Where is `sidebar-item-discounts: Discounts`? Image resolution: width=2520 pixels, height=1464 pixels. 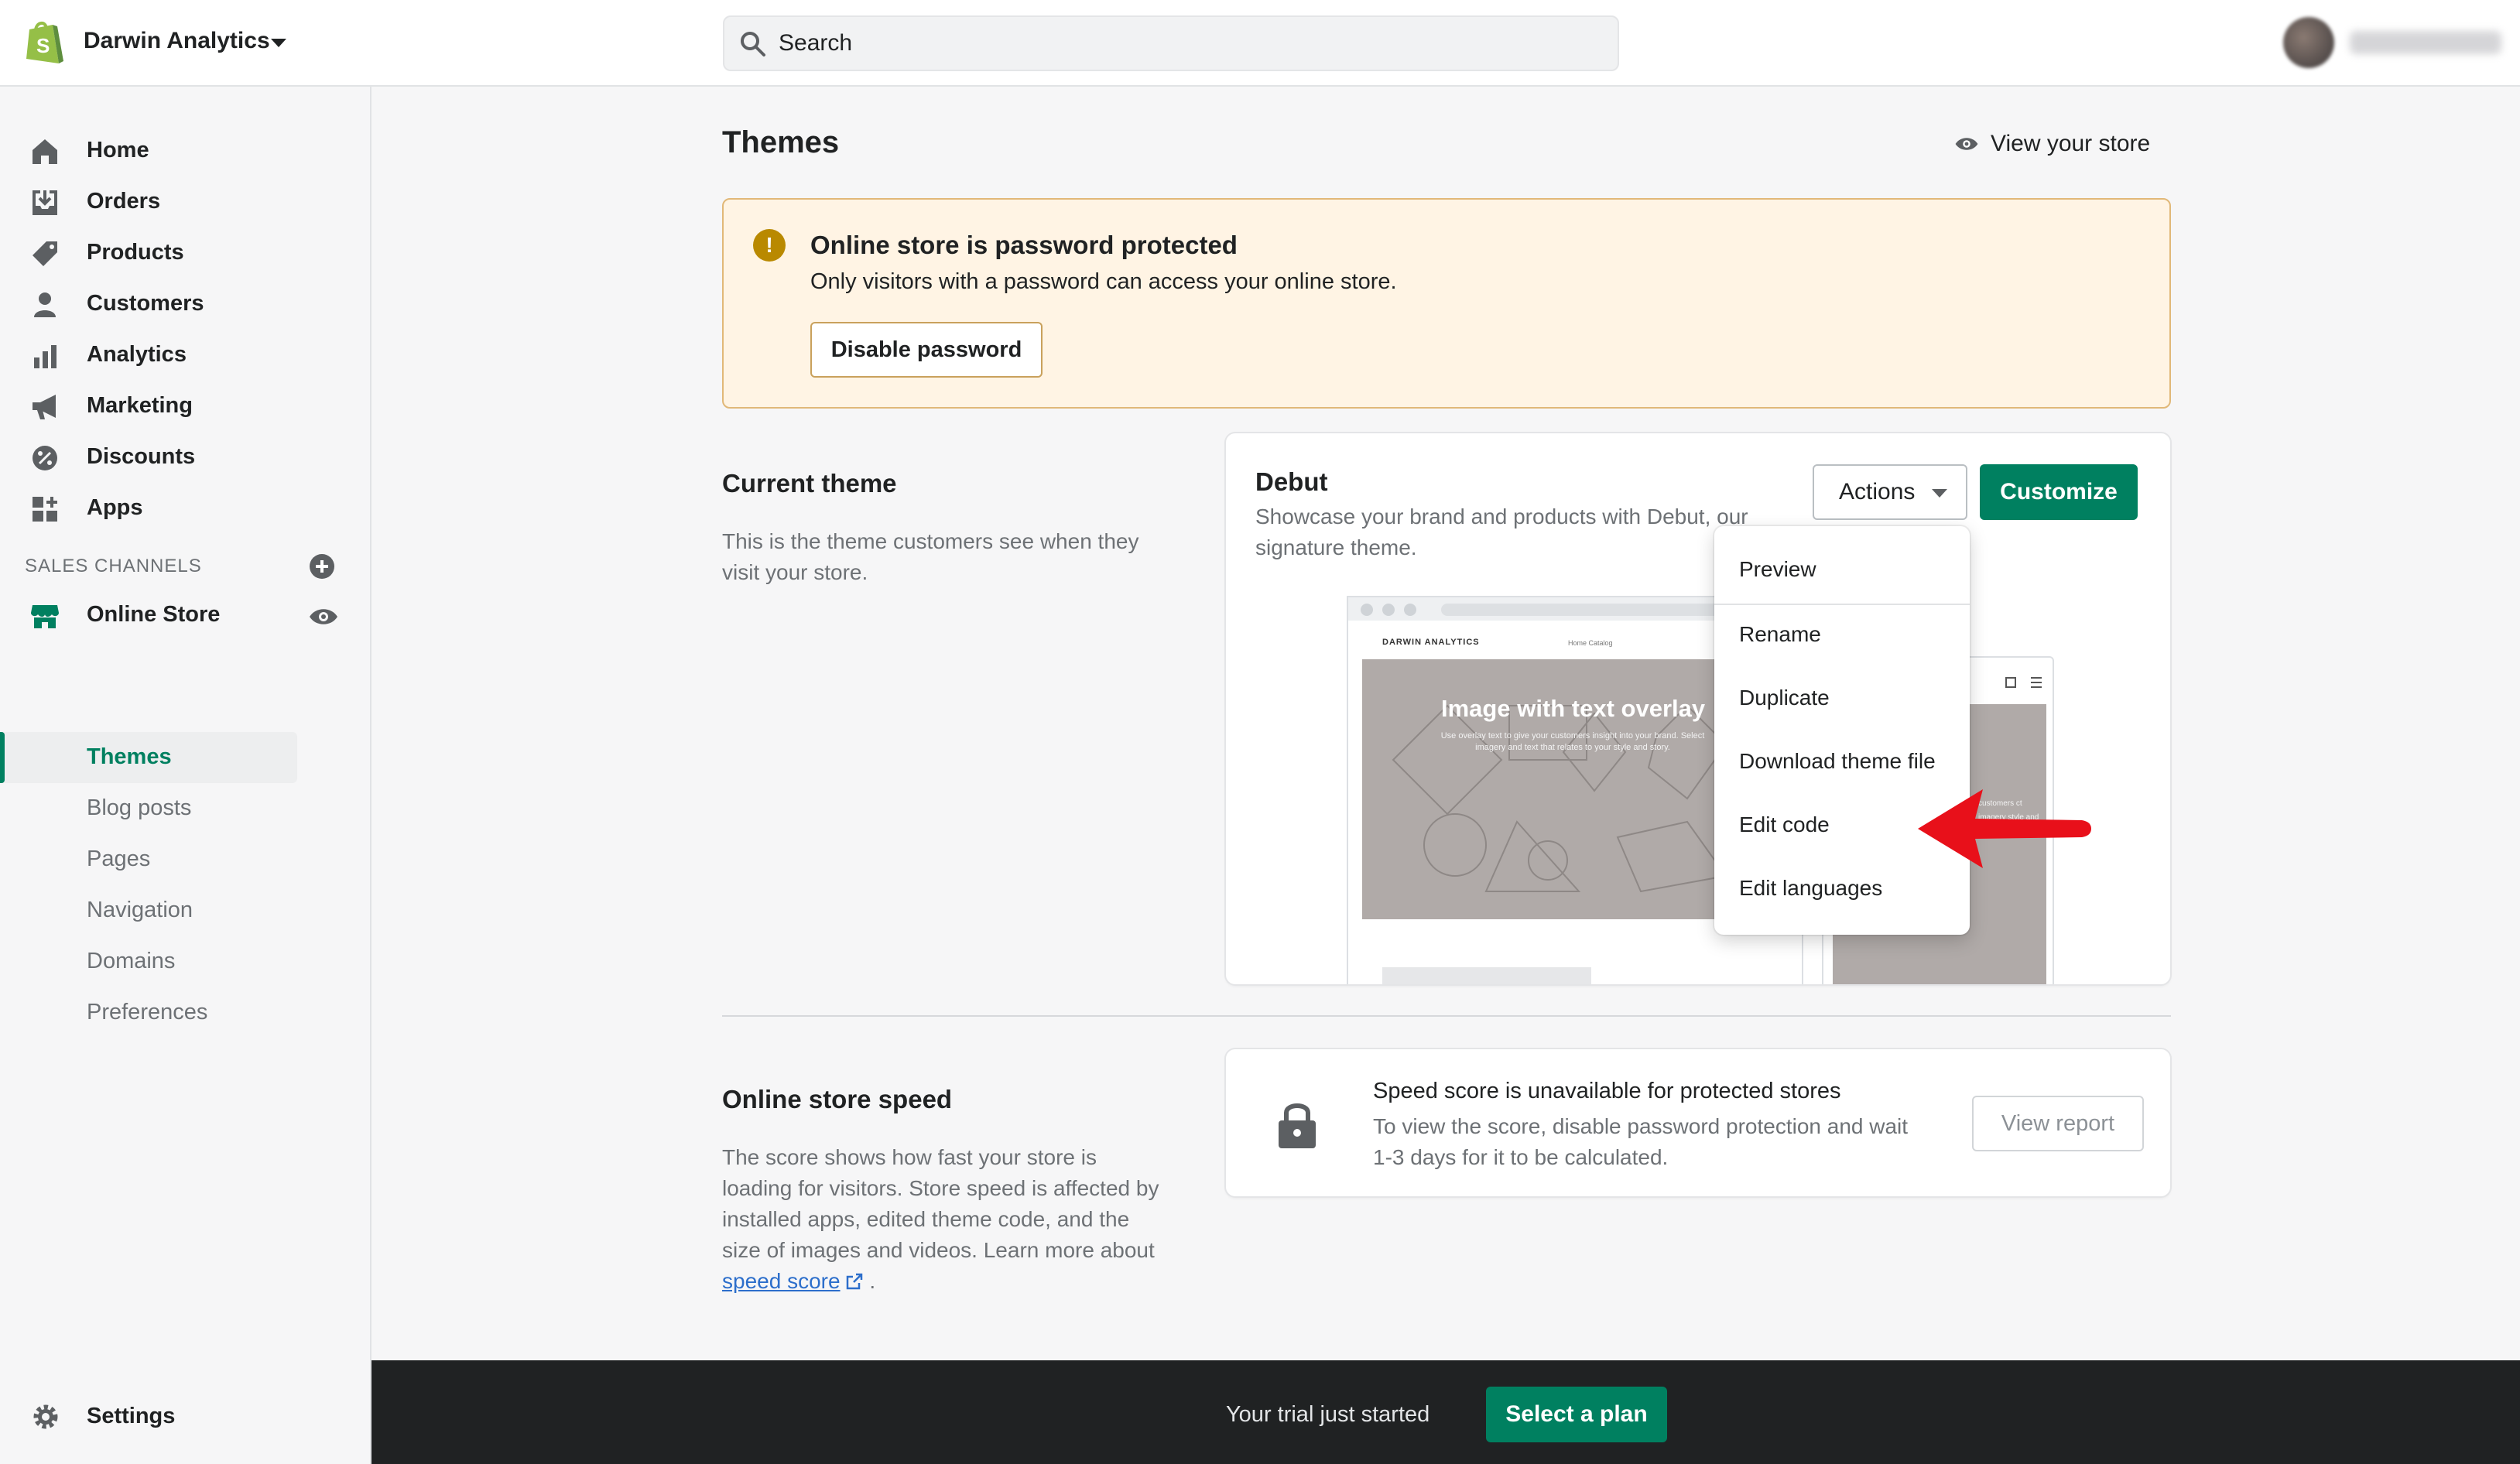 sidebar-item-discounts: Discounts is located at coordinates (185, 457).